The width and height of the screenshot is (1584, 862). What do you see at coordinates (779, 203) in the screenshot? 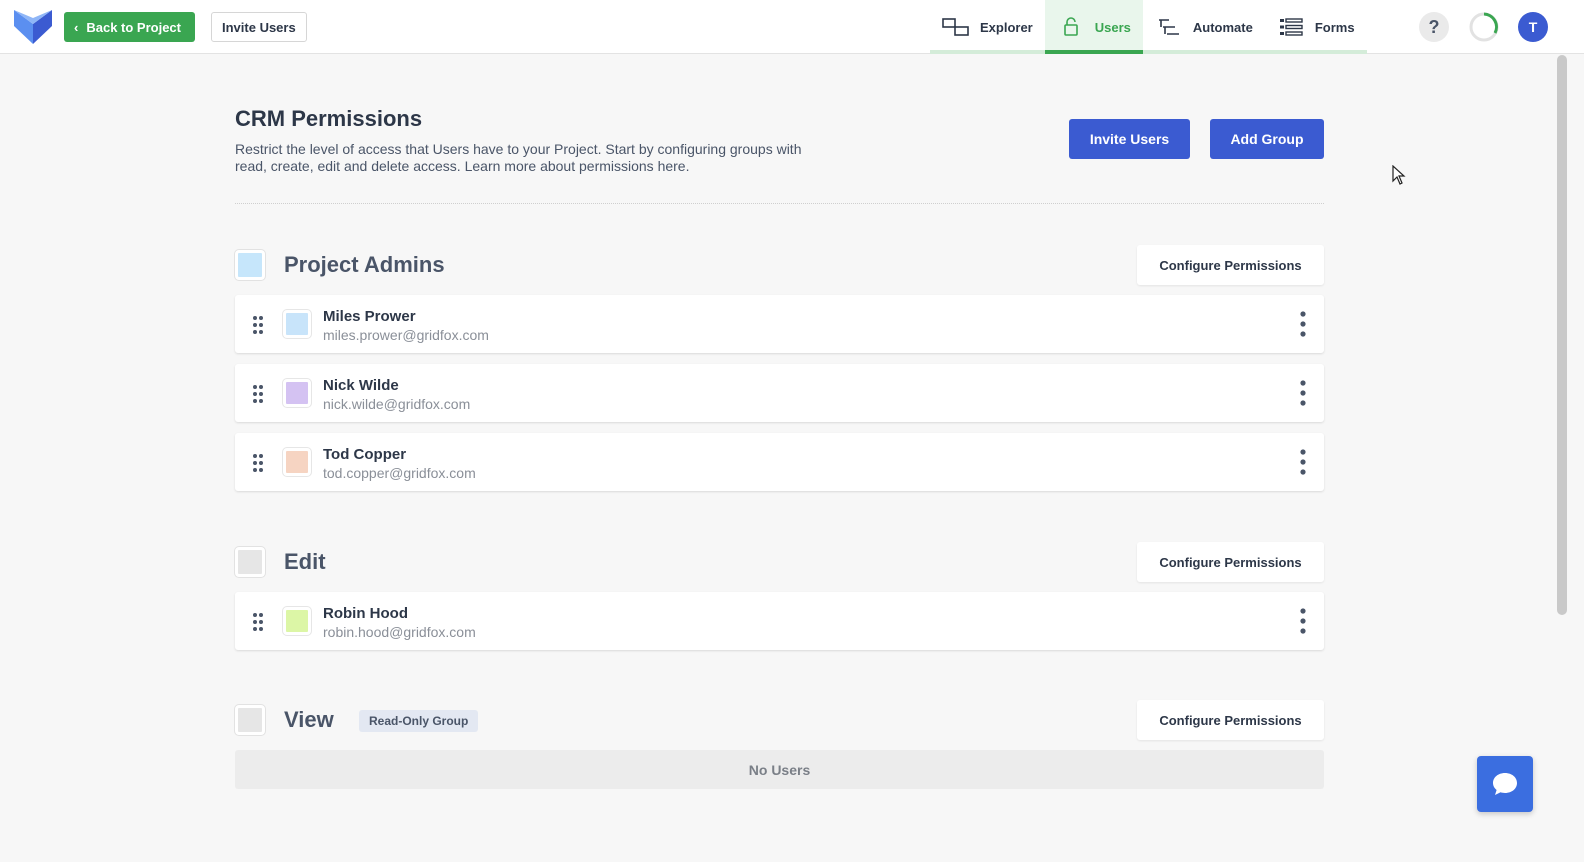
I see `header-divider` at bounding box center [779, 203].